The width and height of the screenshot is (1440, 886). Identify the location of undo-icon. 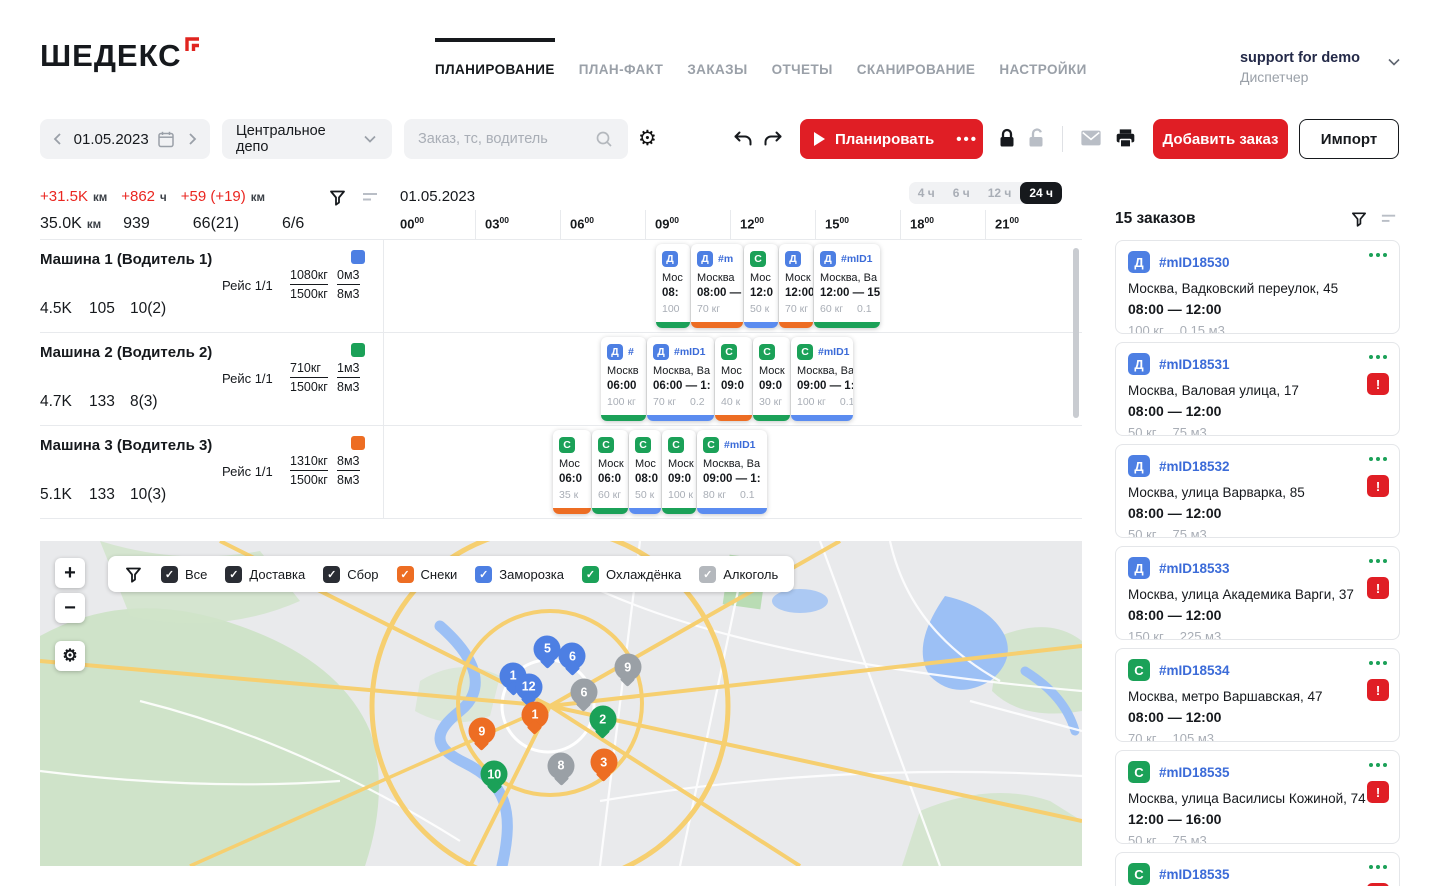
(743, 139).